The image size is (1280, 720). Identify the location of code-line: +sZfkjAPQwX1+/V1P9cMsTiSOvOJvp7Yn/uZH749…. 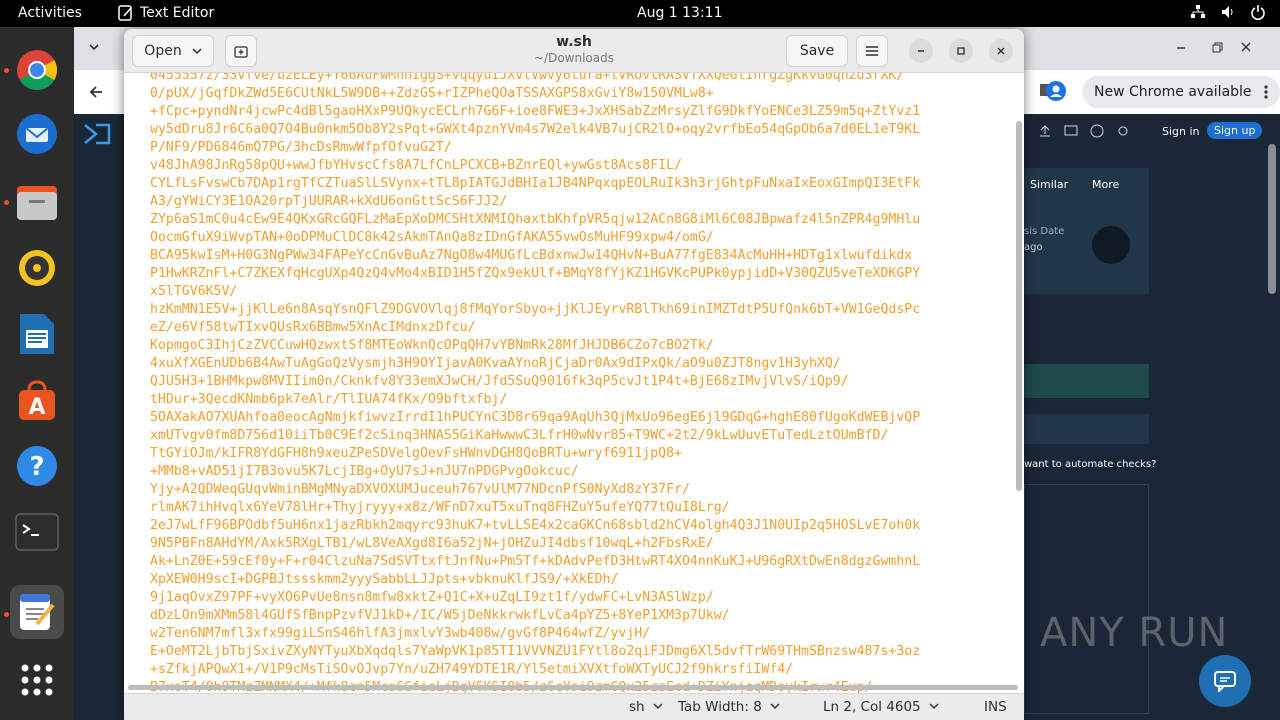
(535, 670).